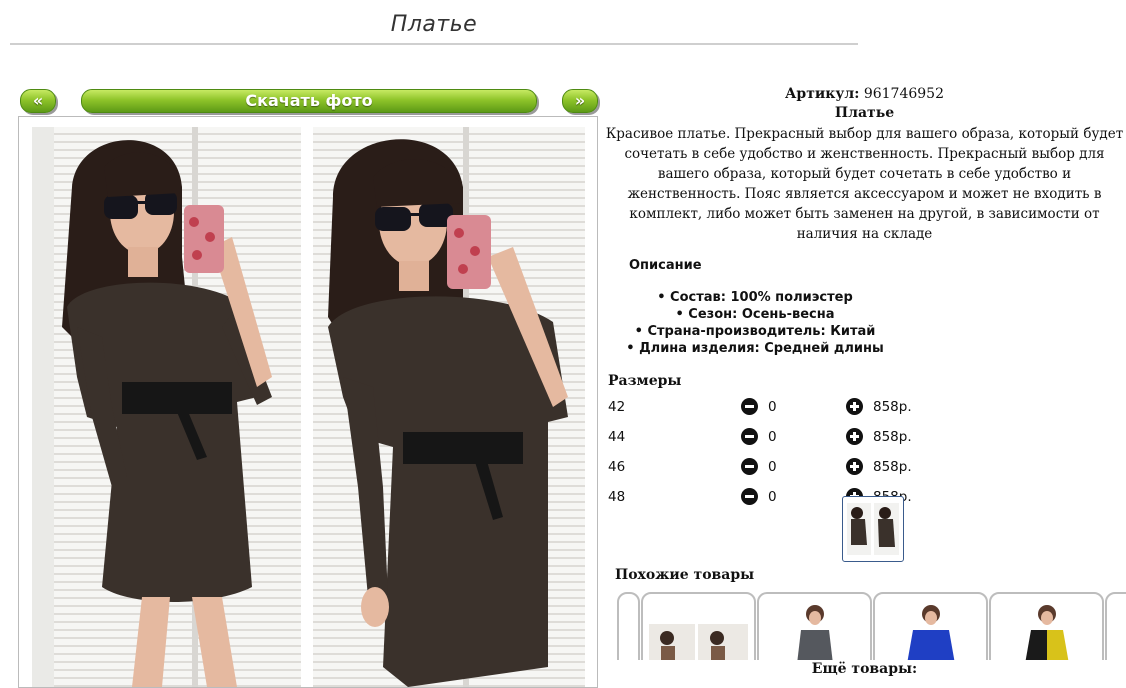  Describe the element at coordinates (645, 381) in the screenshot. I see `sizes-heading: Размеры` at that location.